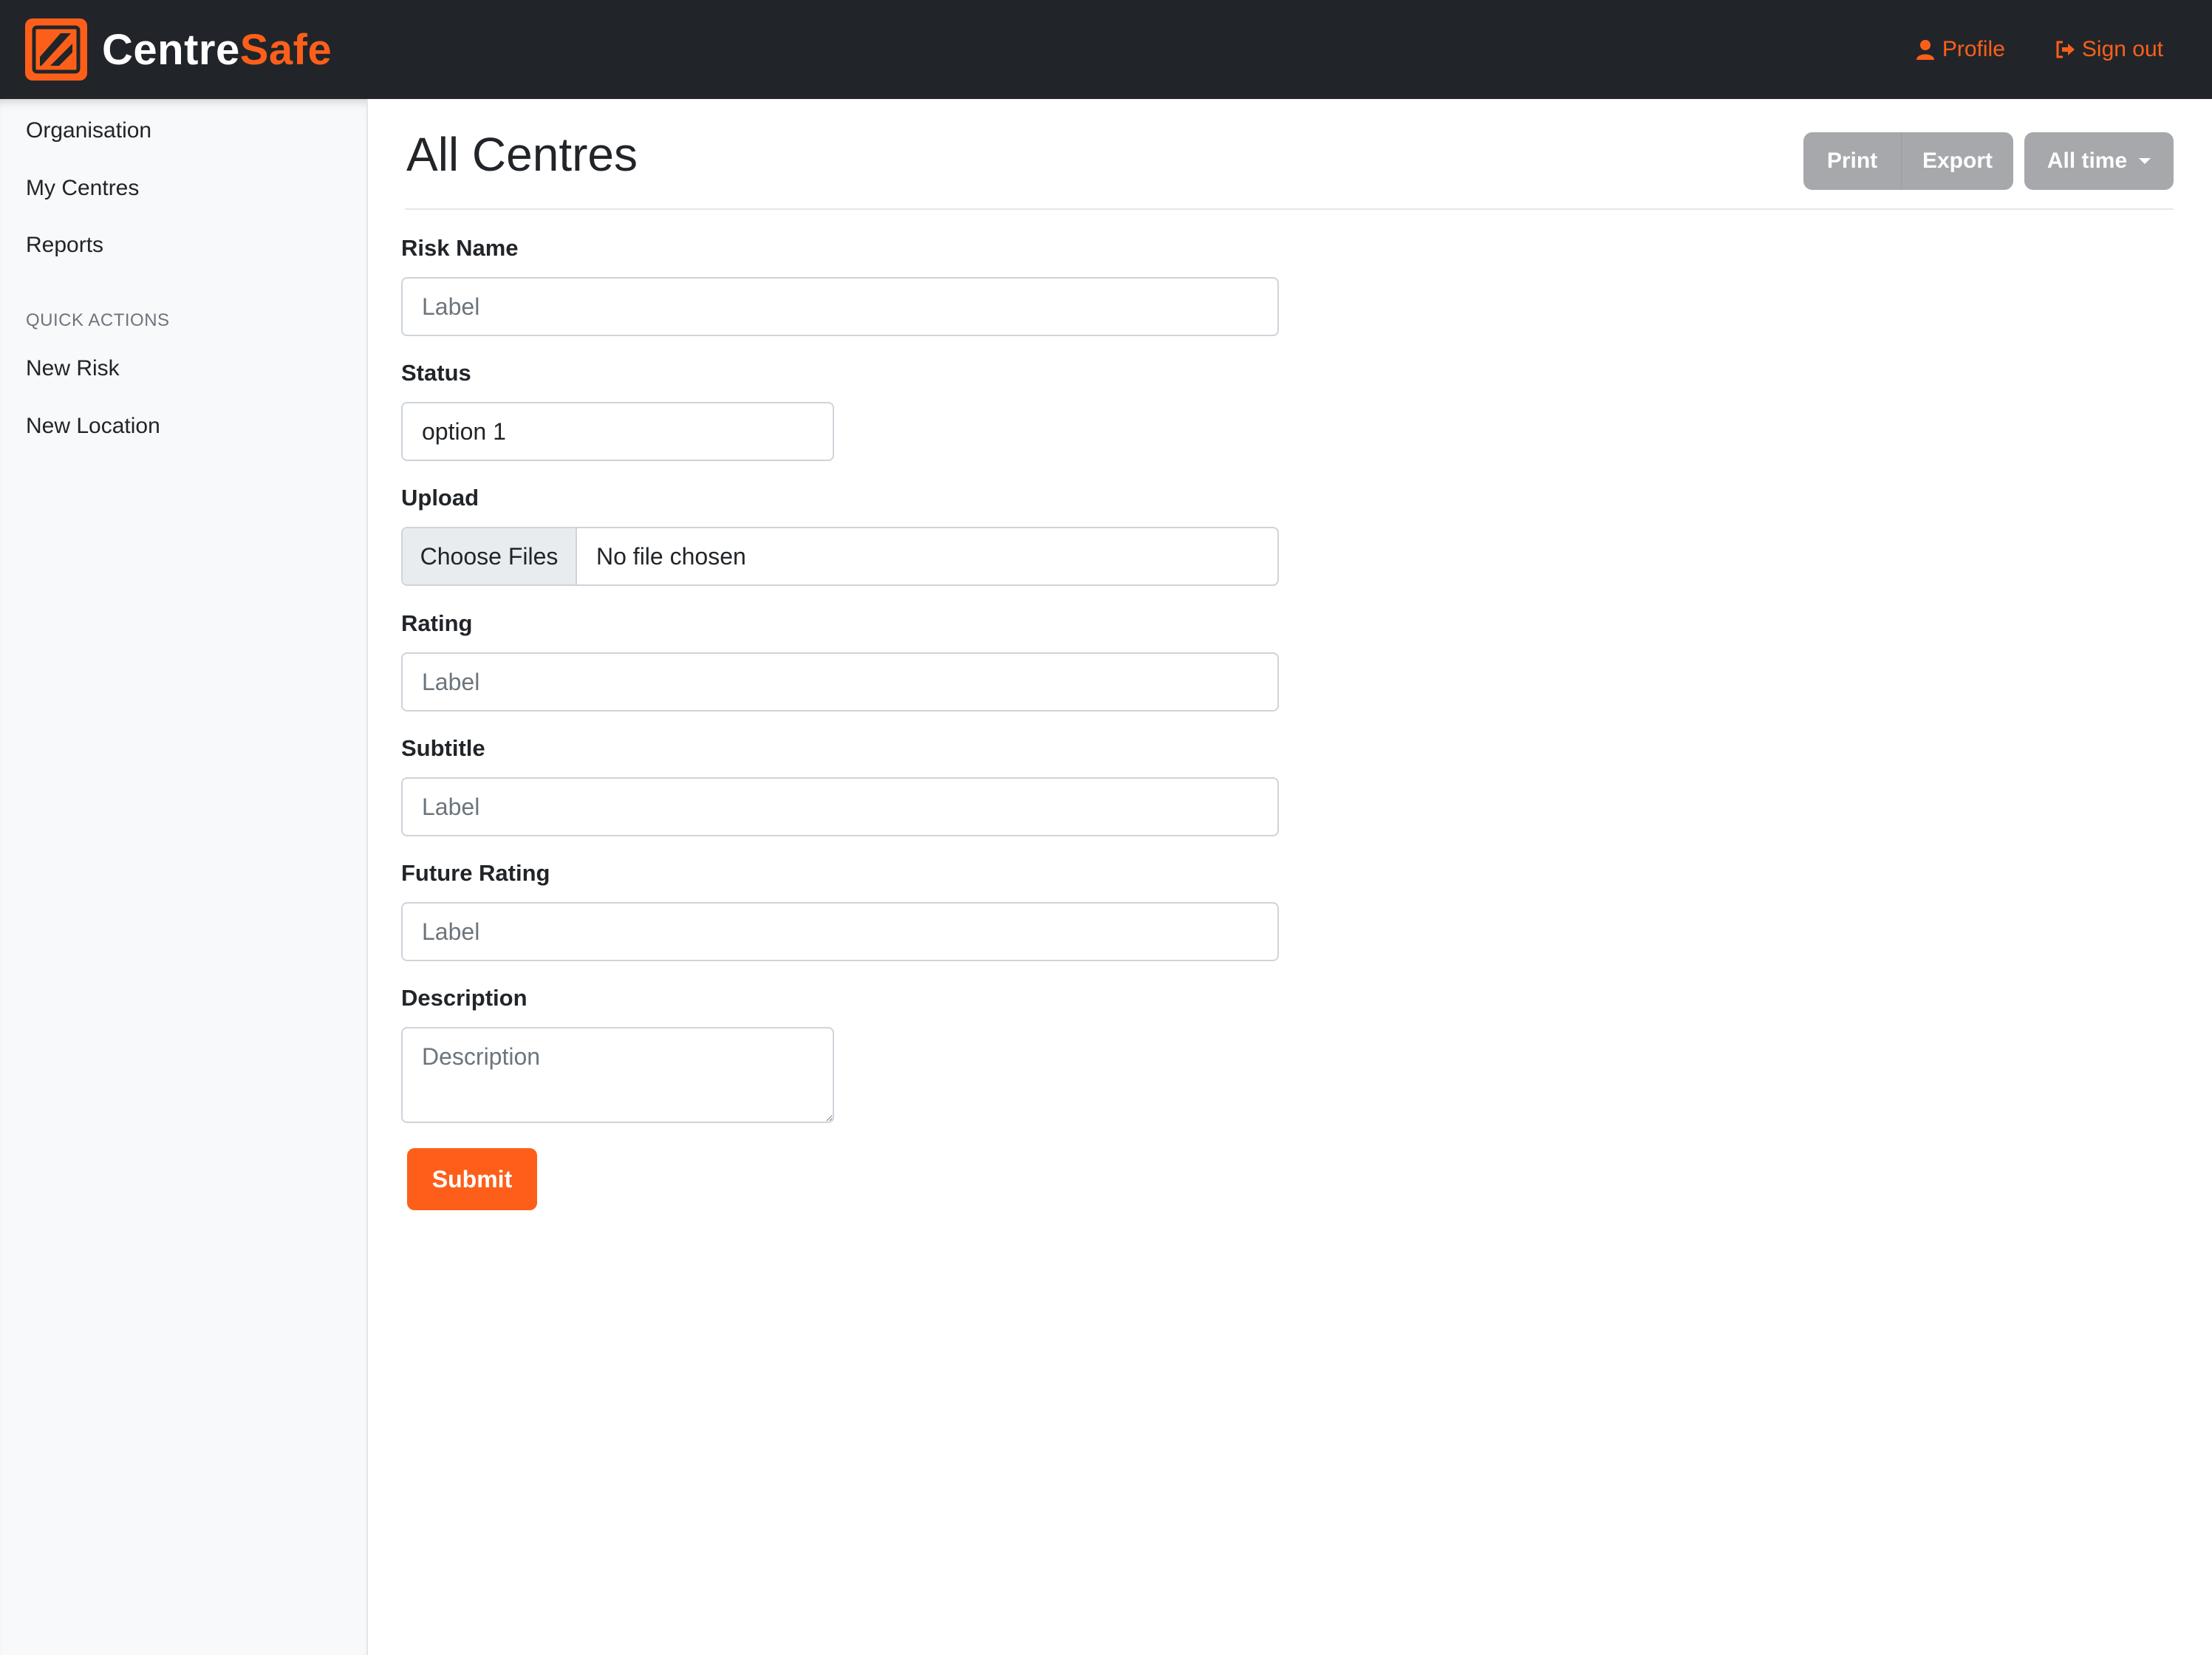 Image resolution: width=2212 pixels, height=1655 pixels. What do you see at coordinates (2145, 161) in the screenshot?
I see `caret-down-icon` at bounding box center [2145, 161].